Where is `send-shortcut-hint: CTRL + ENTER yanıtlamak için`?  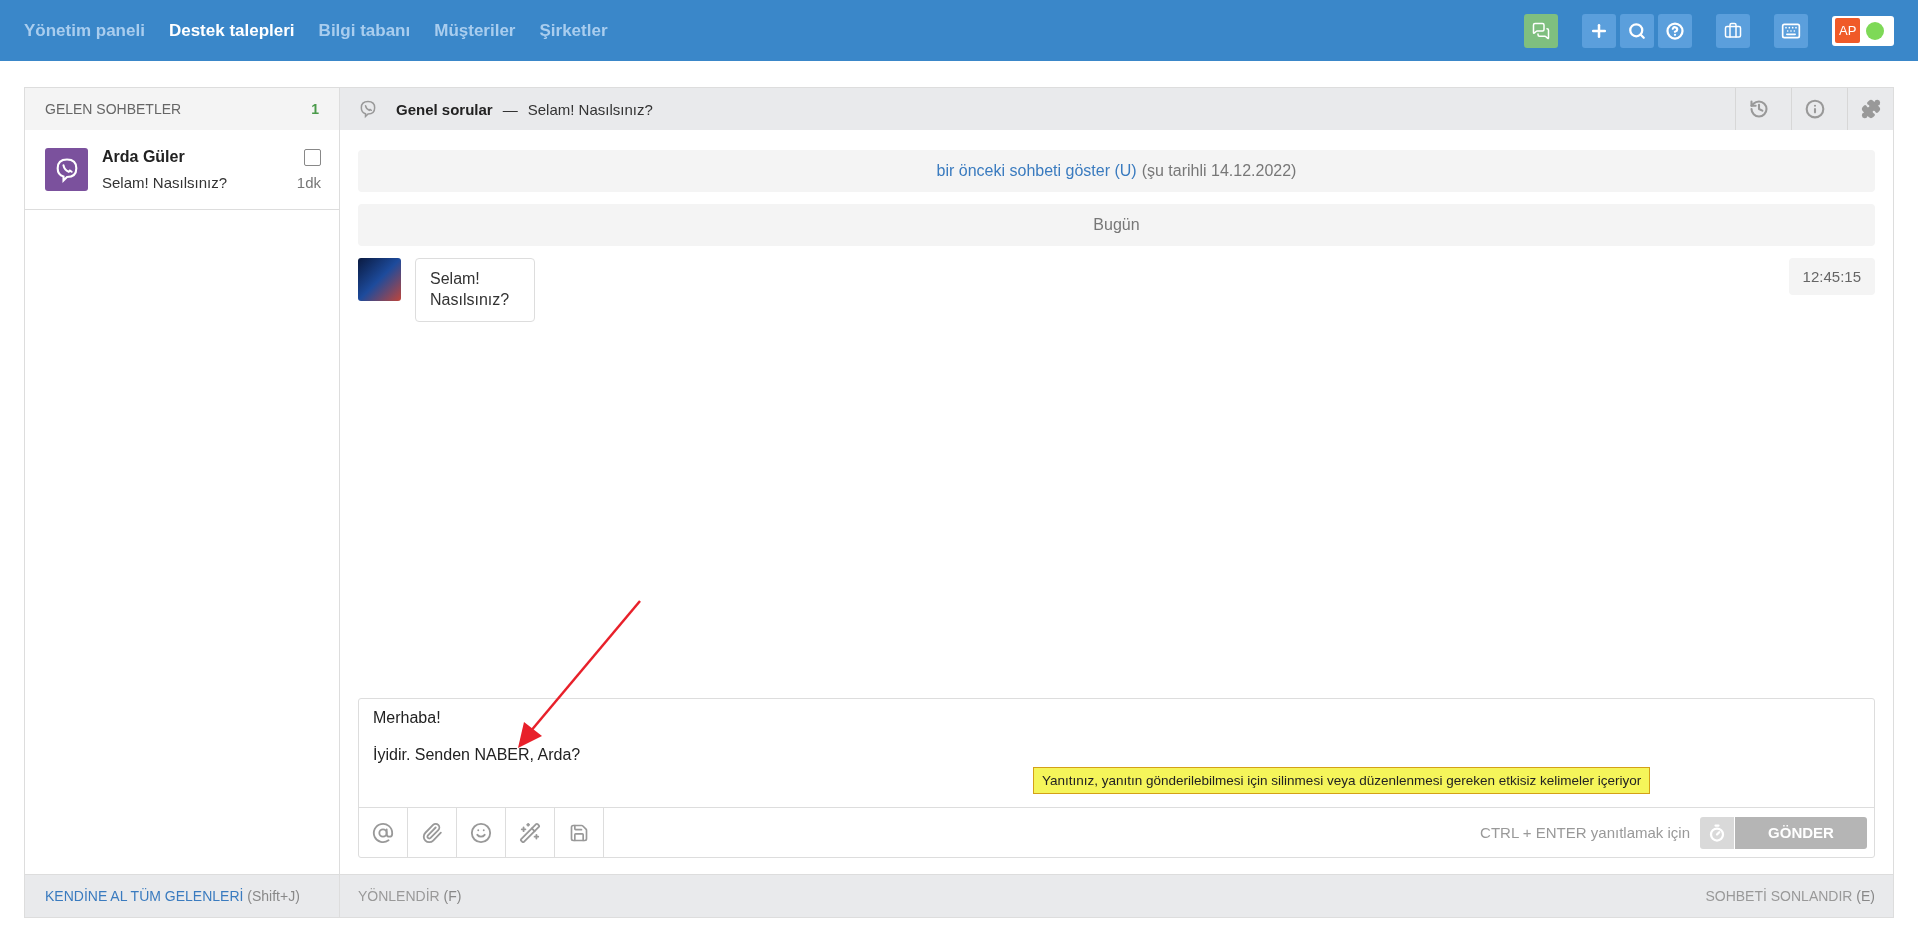
send-shortcut-hint: CTRL + ENTER yanıtlamak için is located at coordinates (1585, 832).